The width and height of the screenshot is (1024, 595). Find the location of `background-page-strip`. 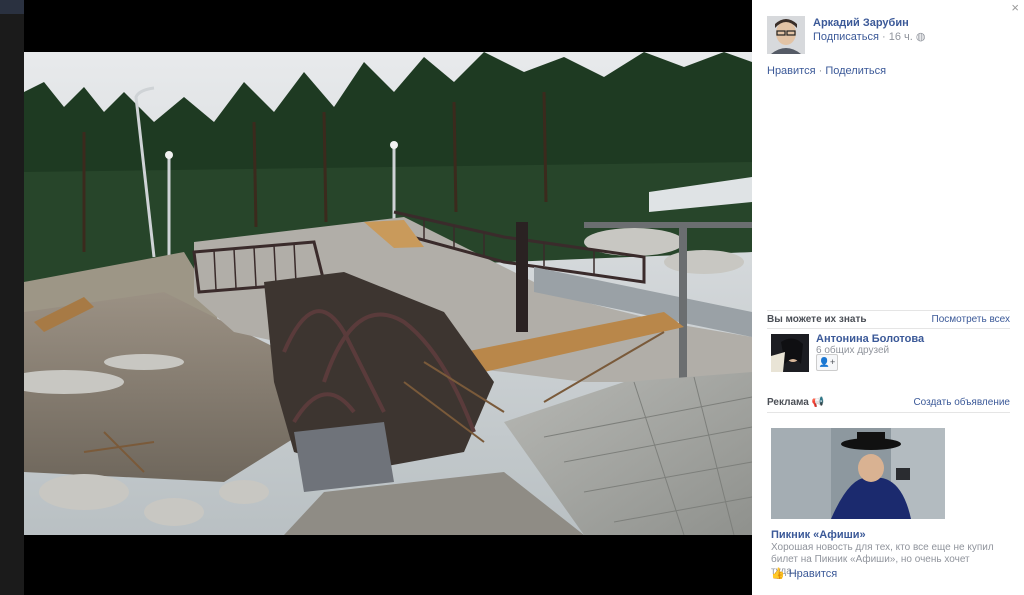

background-page-strip is located at coordinates (12, 7).